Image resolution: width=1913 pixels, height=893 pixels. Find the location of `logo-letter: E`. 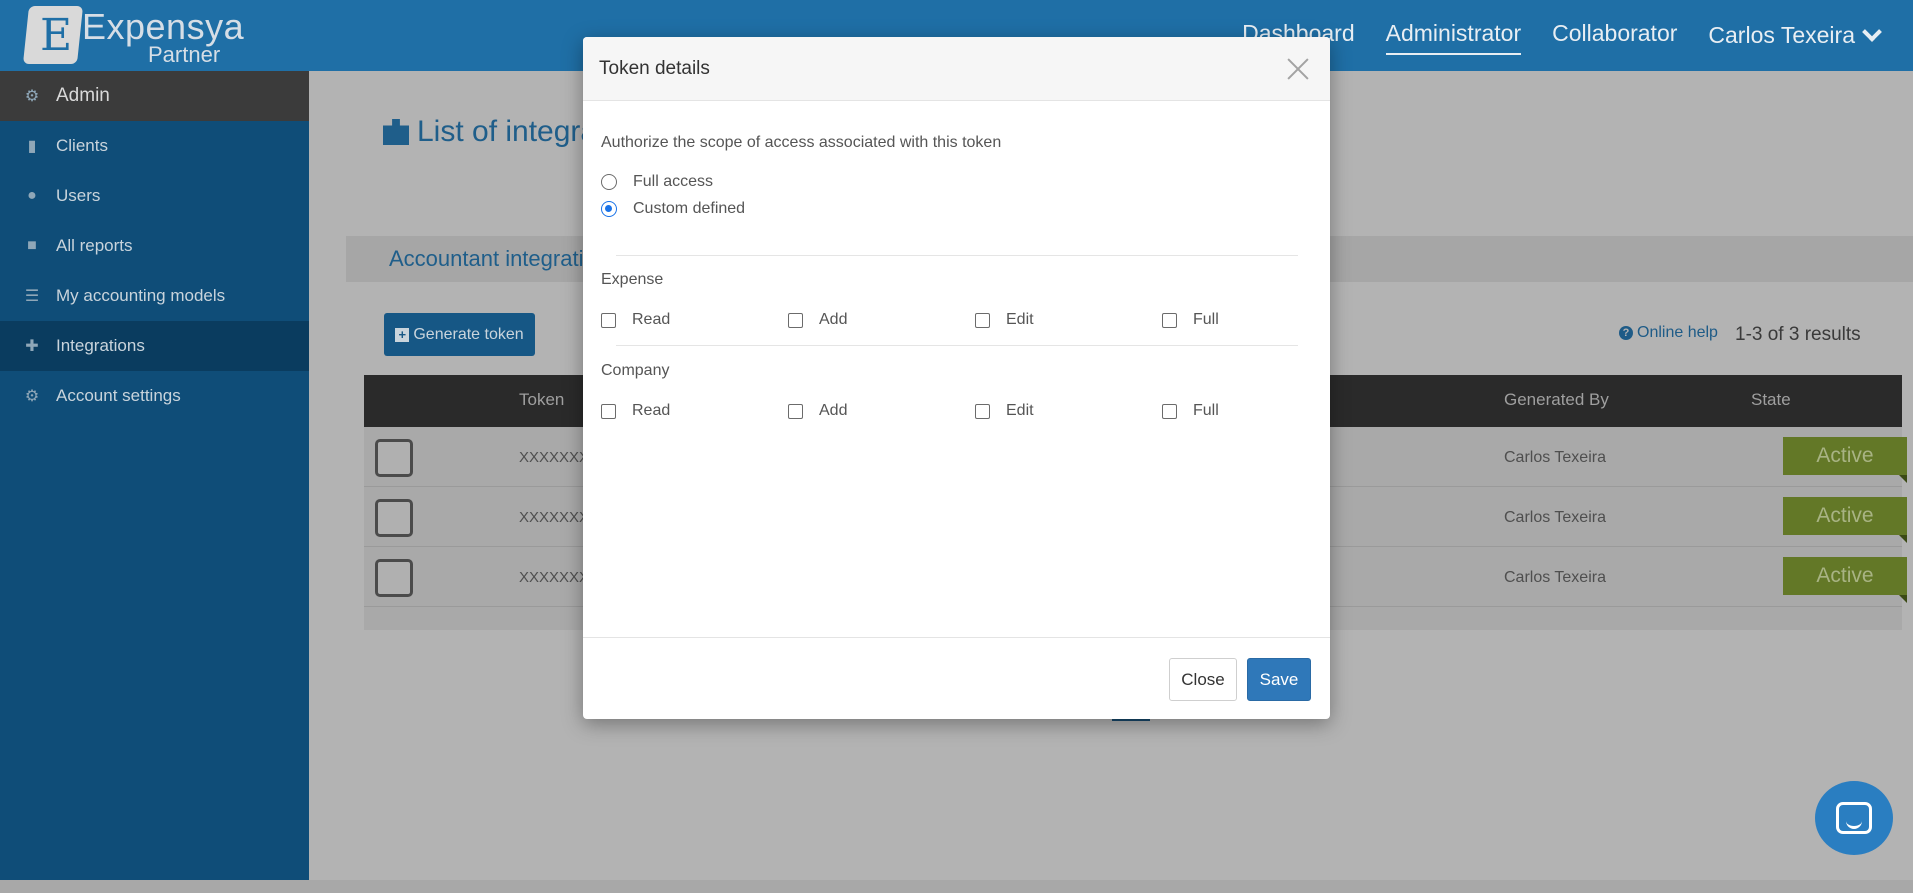

logo-letter: E is located at coordinates (56, 35).